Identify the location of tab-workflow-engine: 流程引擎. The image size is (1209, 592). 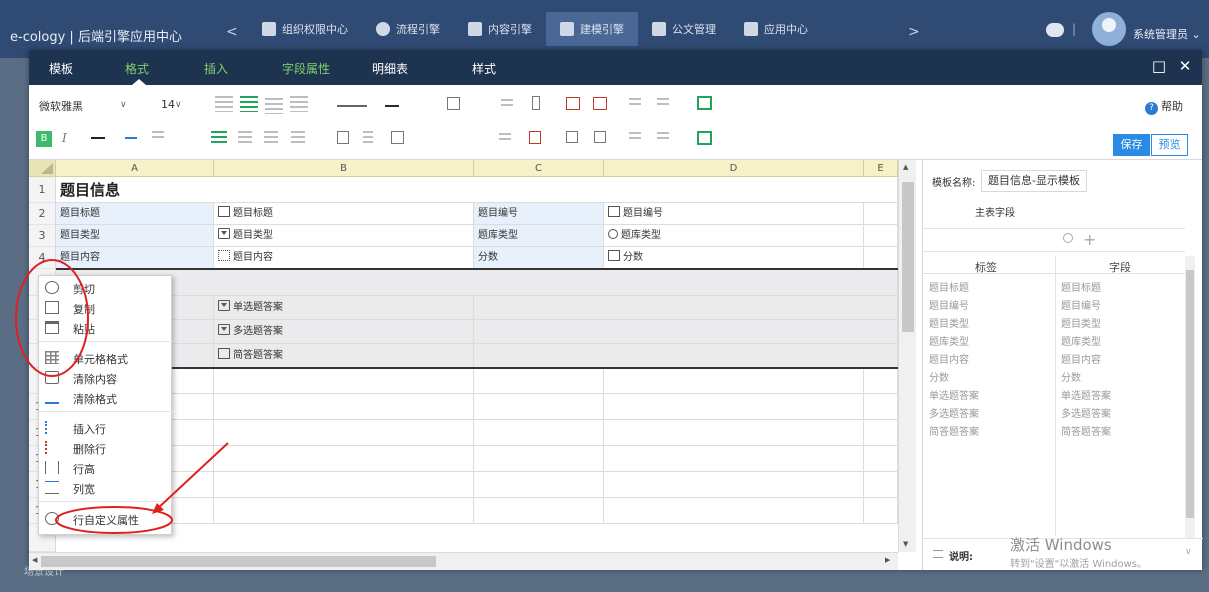
(408, 29).